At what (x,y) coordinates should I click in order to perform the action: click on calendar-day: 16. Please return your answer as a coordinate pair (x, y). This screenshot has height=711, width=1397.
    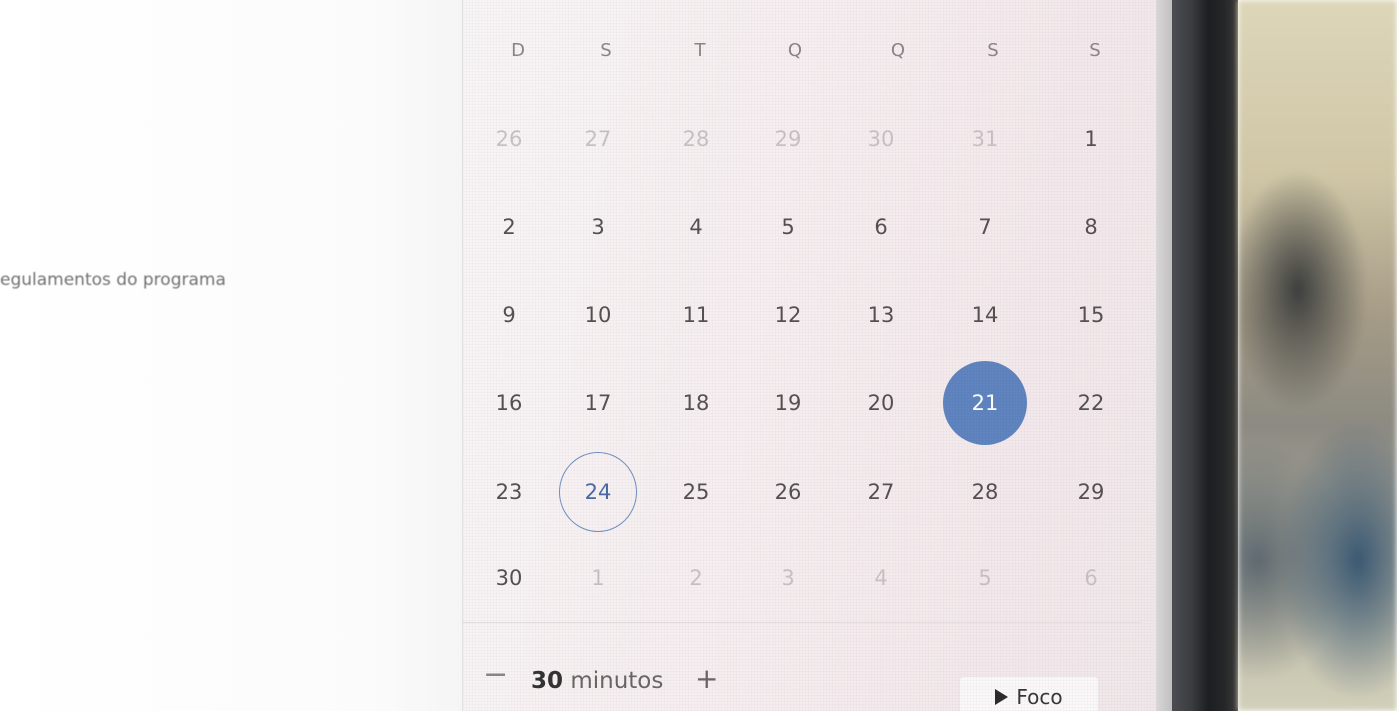
    Looking at the image, I should click on (509, 403).